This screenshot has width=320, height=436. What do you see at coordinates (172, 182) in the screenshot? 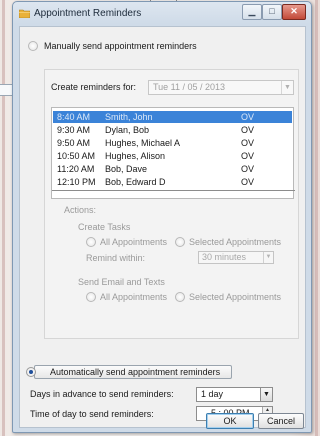
I see `list-item: 12:10 PM Bob, Edward D OV` at bounding box center [172, 182].